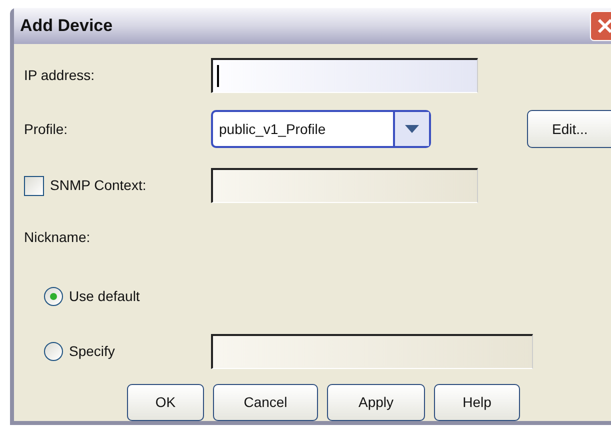 Image resolution: width=611 pixels, height=429 pixels. What do you see at coordinates (477, 402) in the screenshot?
I see `dialog-button: Help` at bounding box center [477, 402].